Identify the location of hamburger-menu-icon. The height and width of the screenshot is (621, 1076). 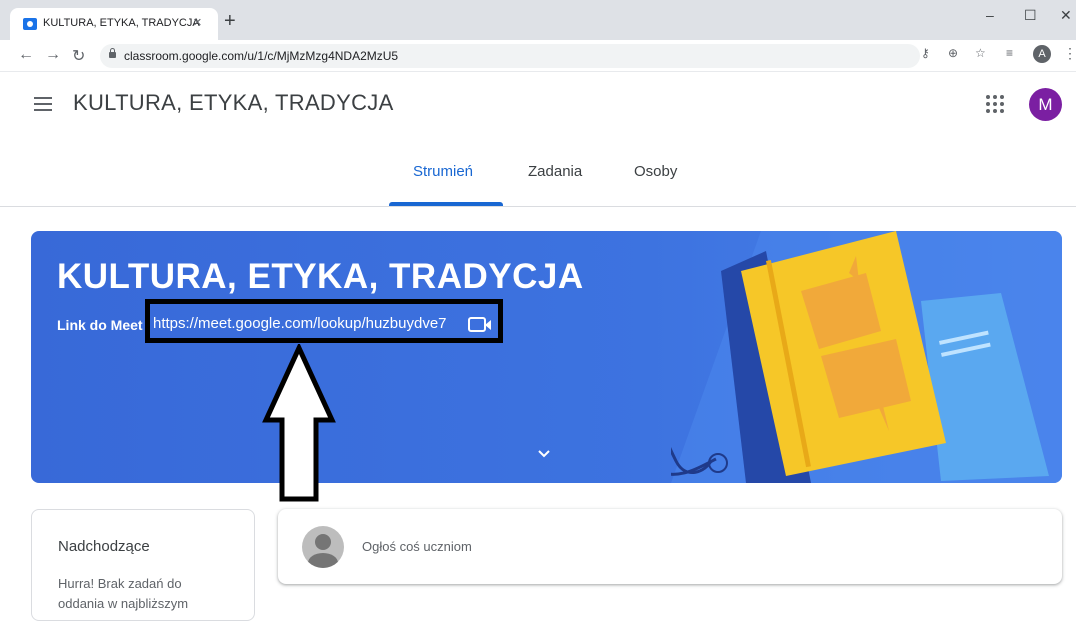
(44, 104).